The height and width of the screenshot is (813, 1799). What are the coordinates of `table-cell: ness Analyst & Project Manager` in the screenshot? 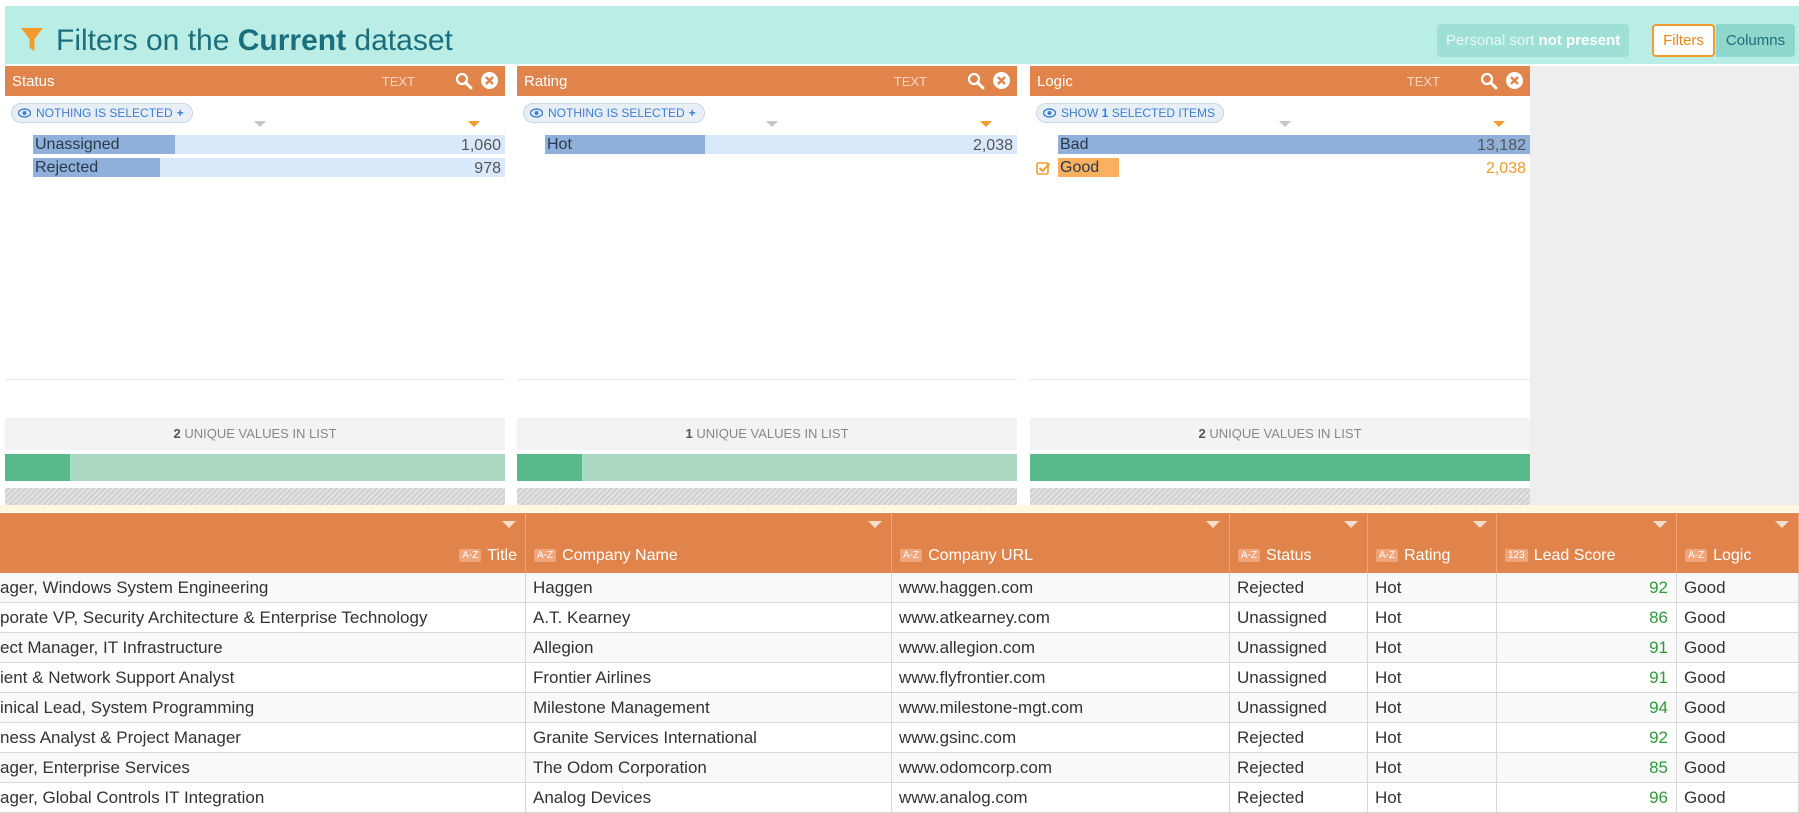 It's located at (263, 738).